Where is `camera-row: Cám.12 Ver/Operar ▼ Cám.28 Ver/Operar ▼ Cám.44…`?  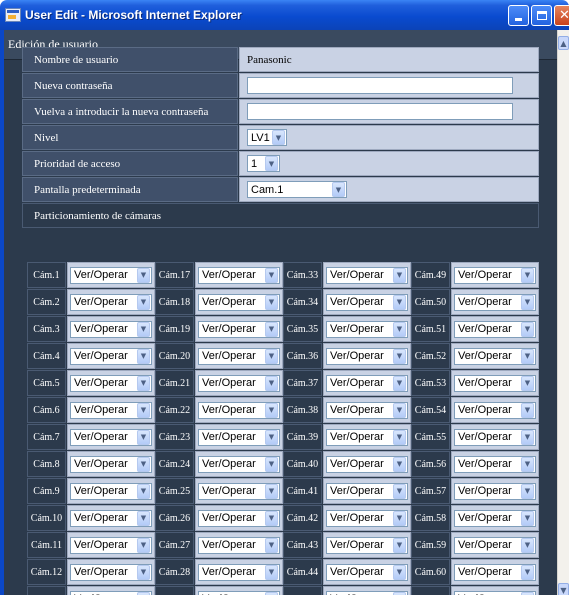
camera-row: Cám.12 Ver/Operar ▼ Cám.28 Ver/Operar ▼ Cám.44… is located at coordinates (283, 572).